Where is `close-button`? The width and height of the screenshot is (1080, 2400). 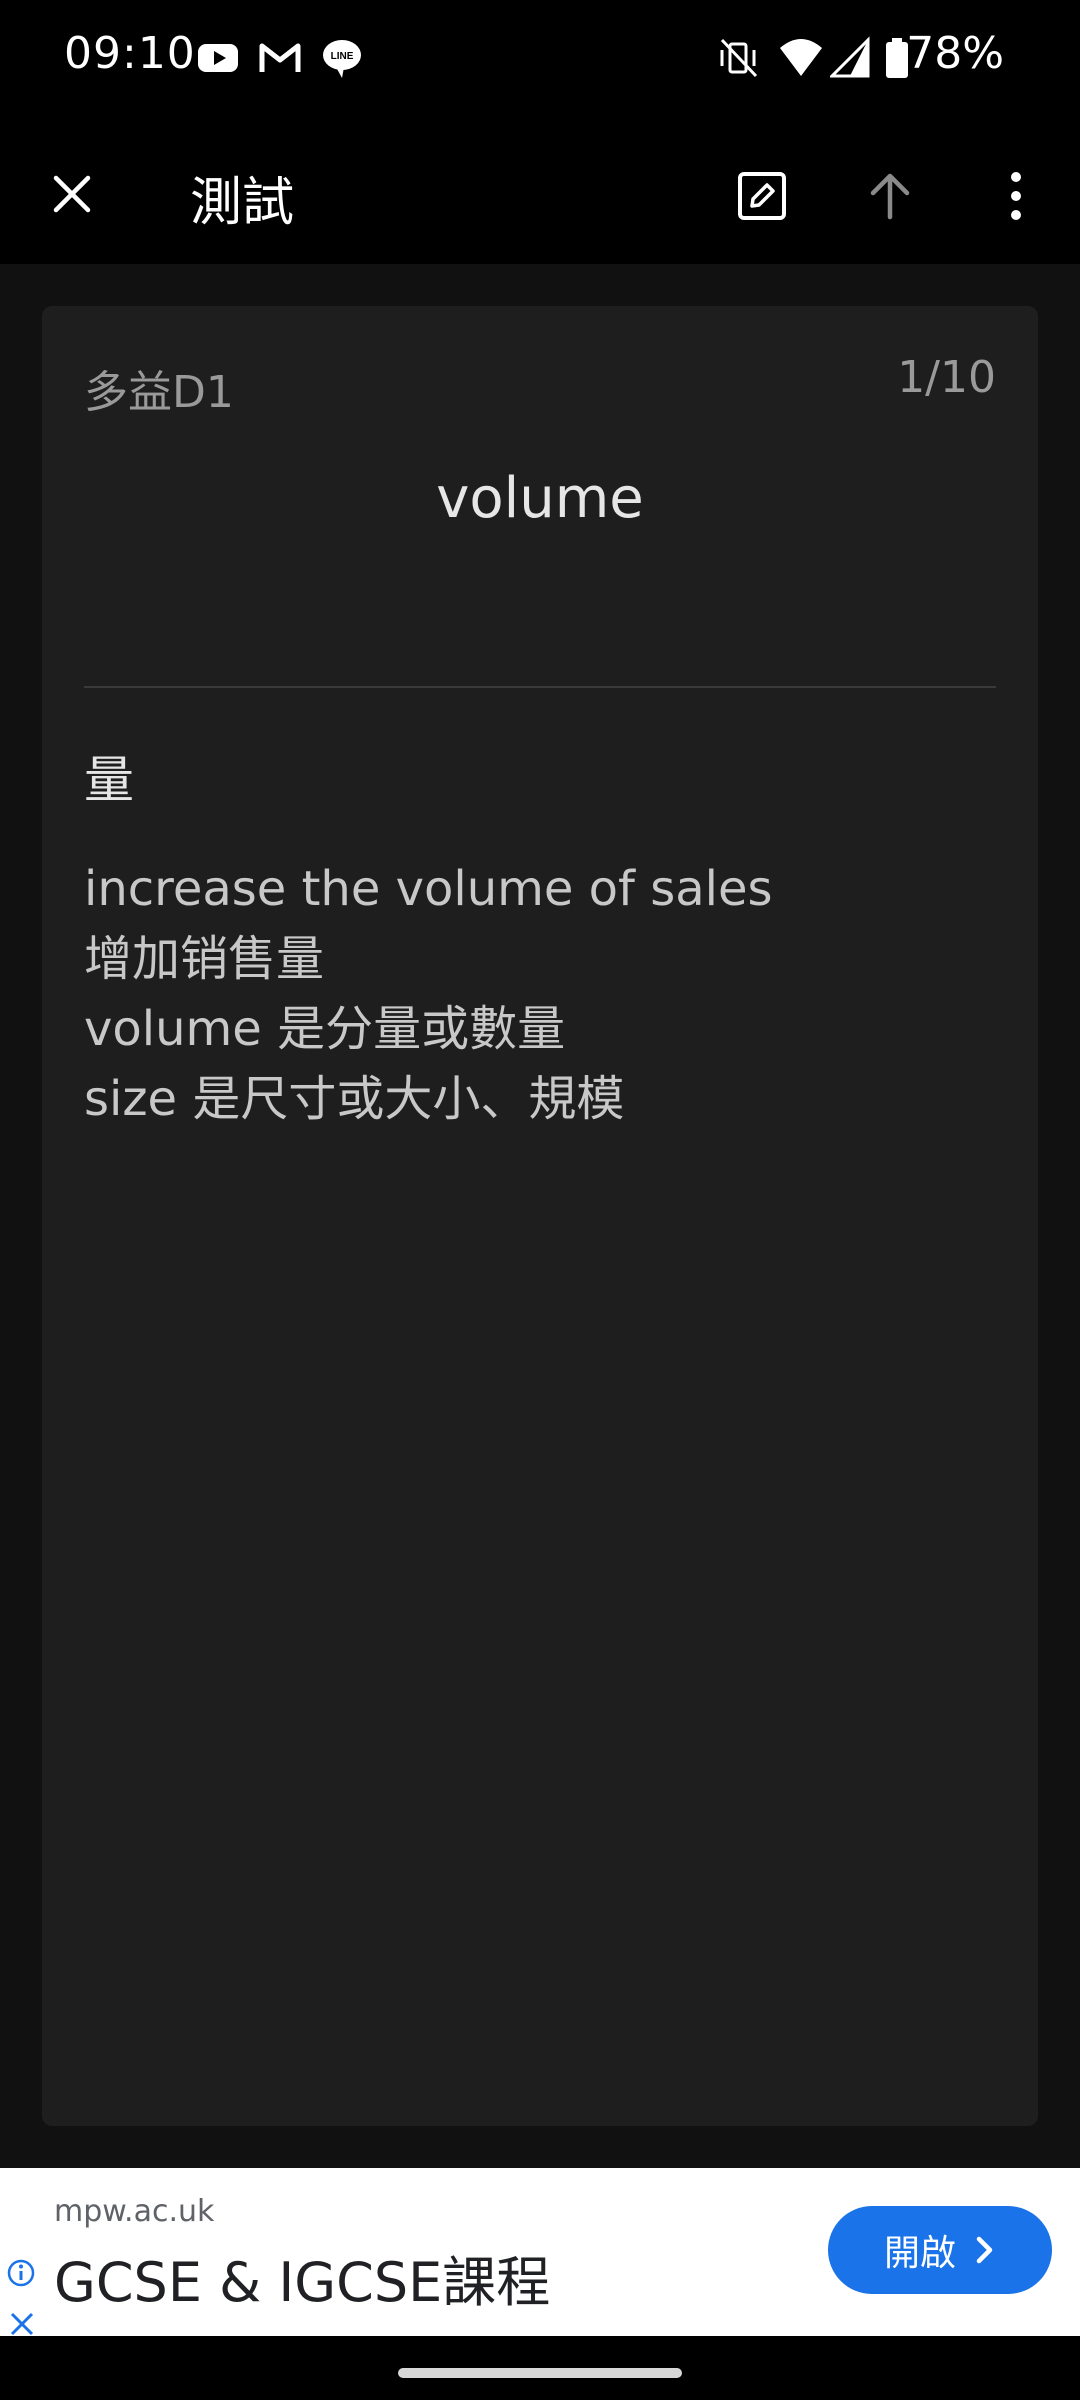
close-button is located at coordinates (72, 194).